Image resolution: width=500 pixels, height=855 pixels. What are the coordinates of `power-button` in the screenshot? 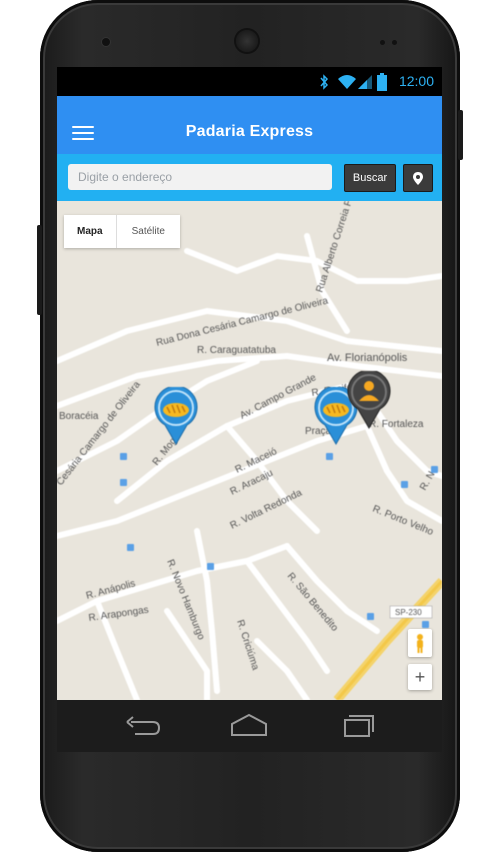 It's located at (460, 135).